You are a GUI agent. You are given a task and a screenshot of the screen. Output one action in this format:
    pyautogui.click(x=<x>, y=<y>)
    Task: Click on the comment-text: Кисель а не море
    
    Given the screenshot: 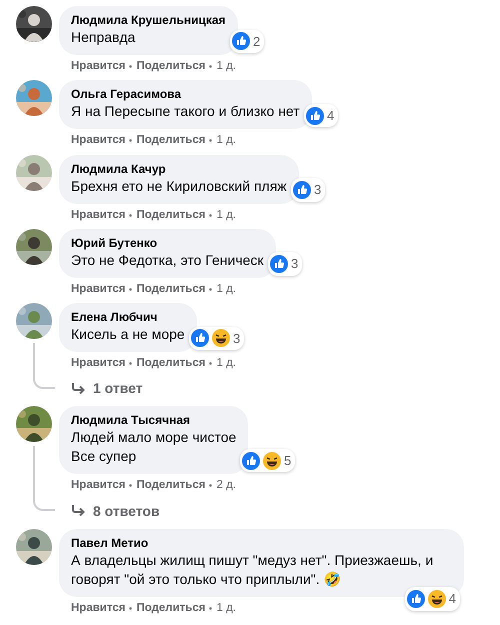 What is the action you would take?
    pyautogui.click(x=128, y=334)
    